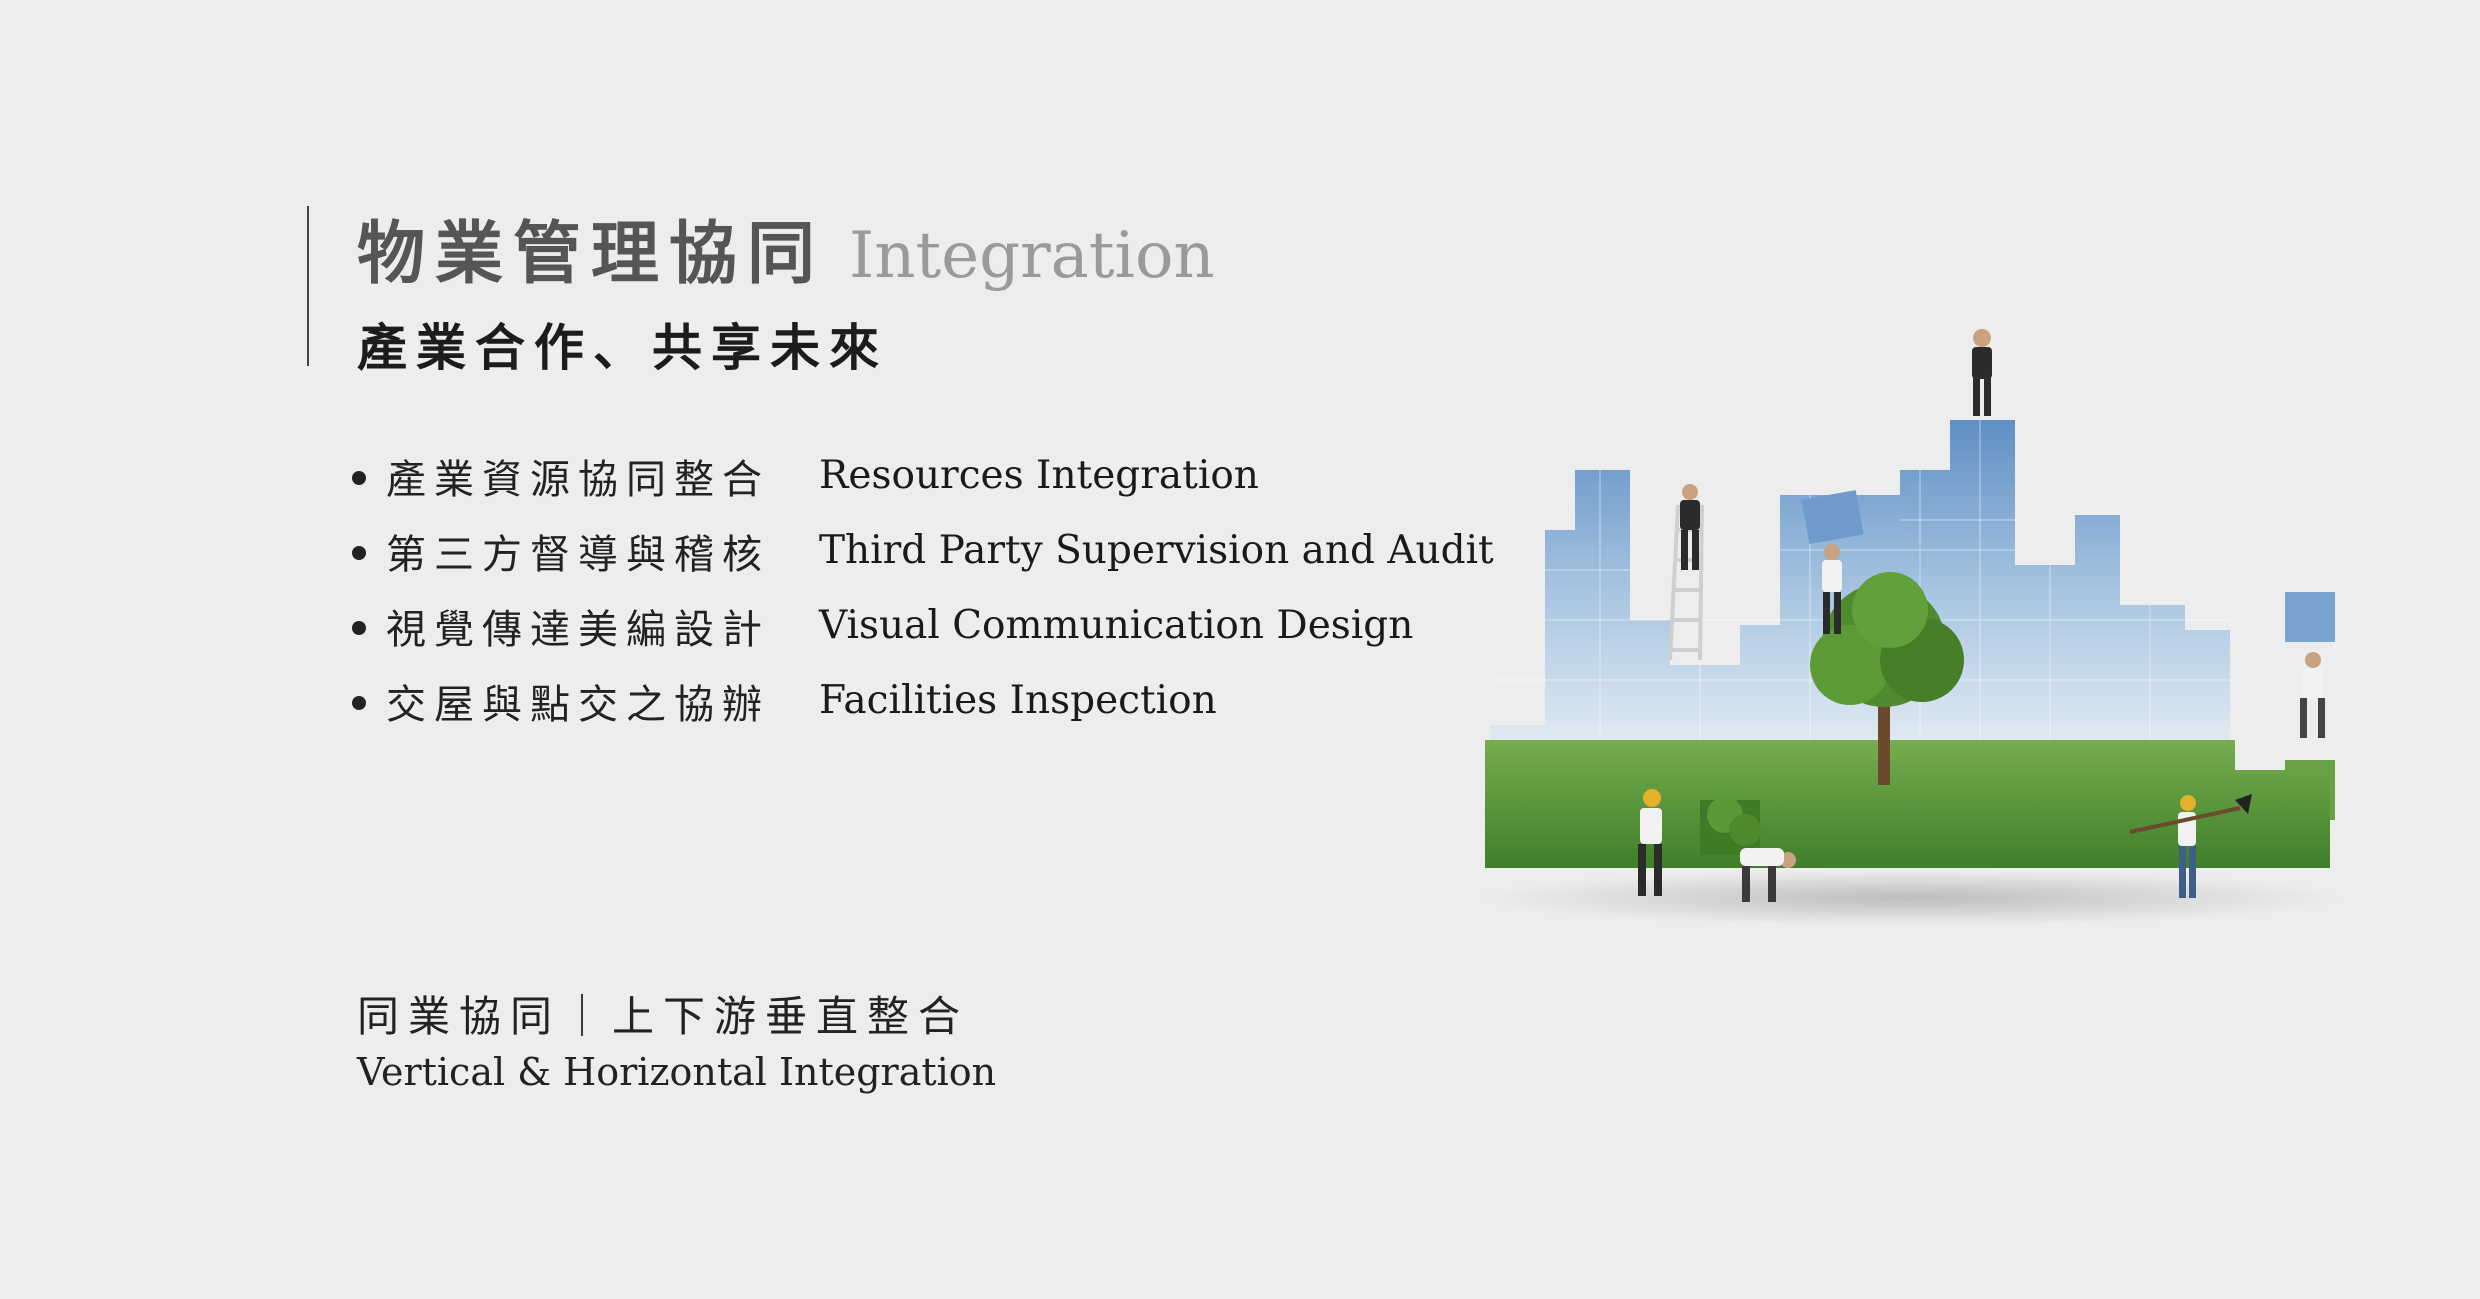 This screenshot has height=1299, width=2480. I want to click on page-title: 物業管理協同 Integration, so click(786, 246).